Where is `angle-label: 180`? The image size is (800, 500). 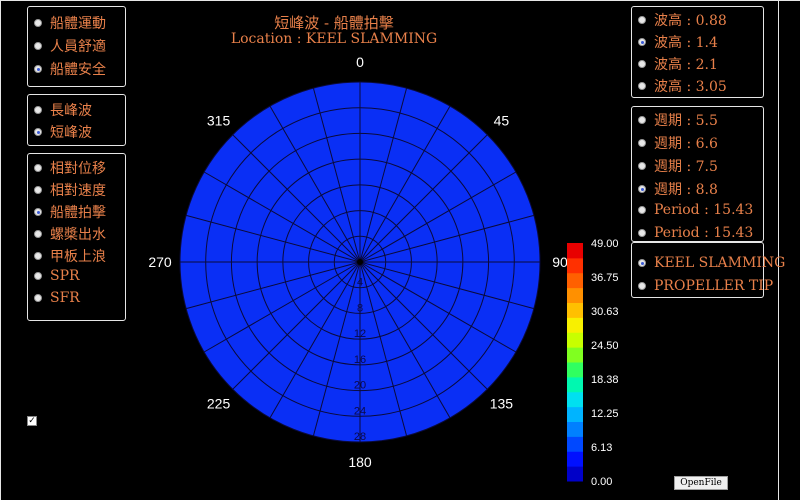
angle-label: 180 is located at coordinates (360, 462).